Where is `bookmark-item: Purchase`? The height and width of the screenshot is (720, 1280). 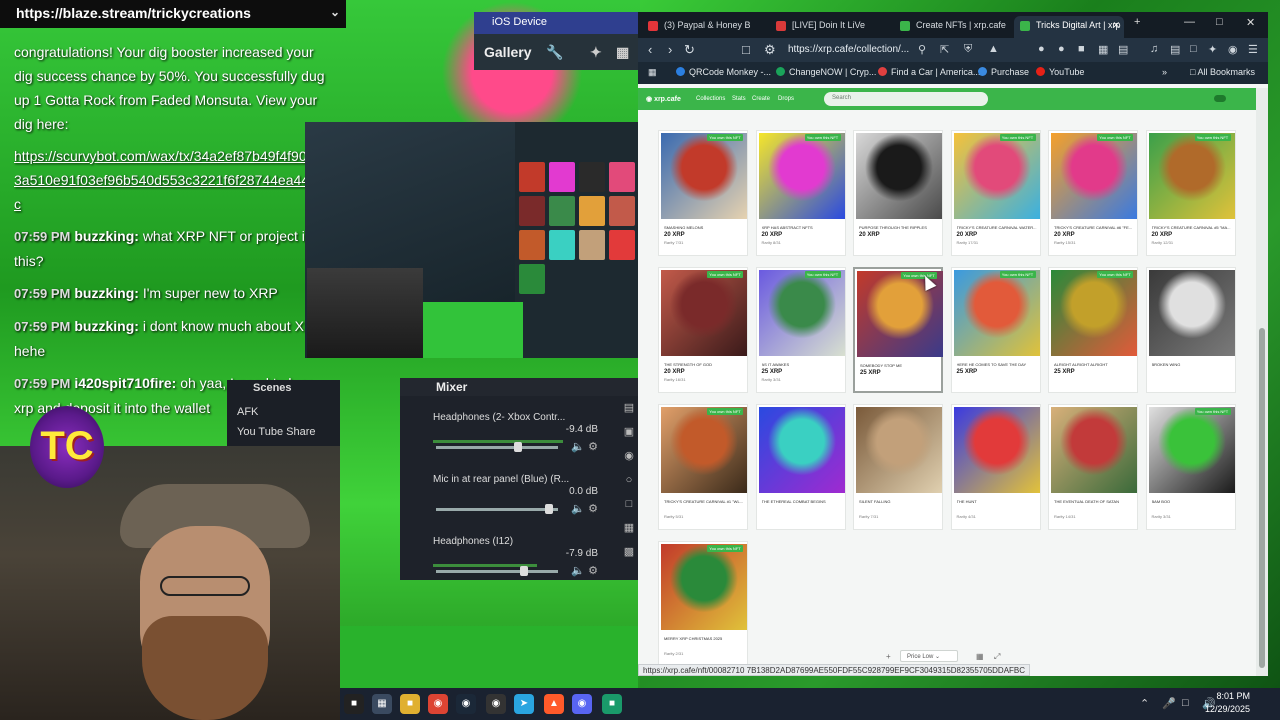 bookmark-item: Purchase is located at coordinates (1003, 72).